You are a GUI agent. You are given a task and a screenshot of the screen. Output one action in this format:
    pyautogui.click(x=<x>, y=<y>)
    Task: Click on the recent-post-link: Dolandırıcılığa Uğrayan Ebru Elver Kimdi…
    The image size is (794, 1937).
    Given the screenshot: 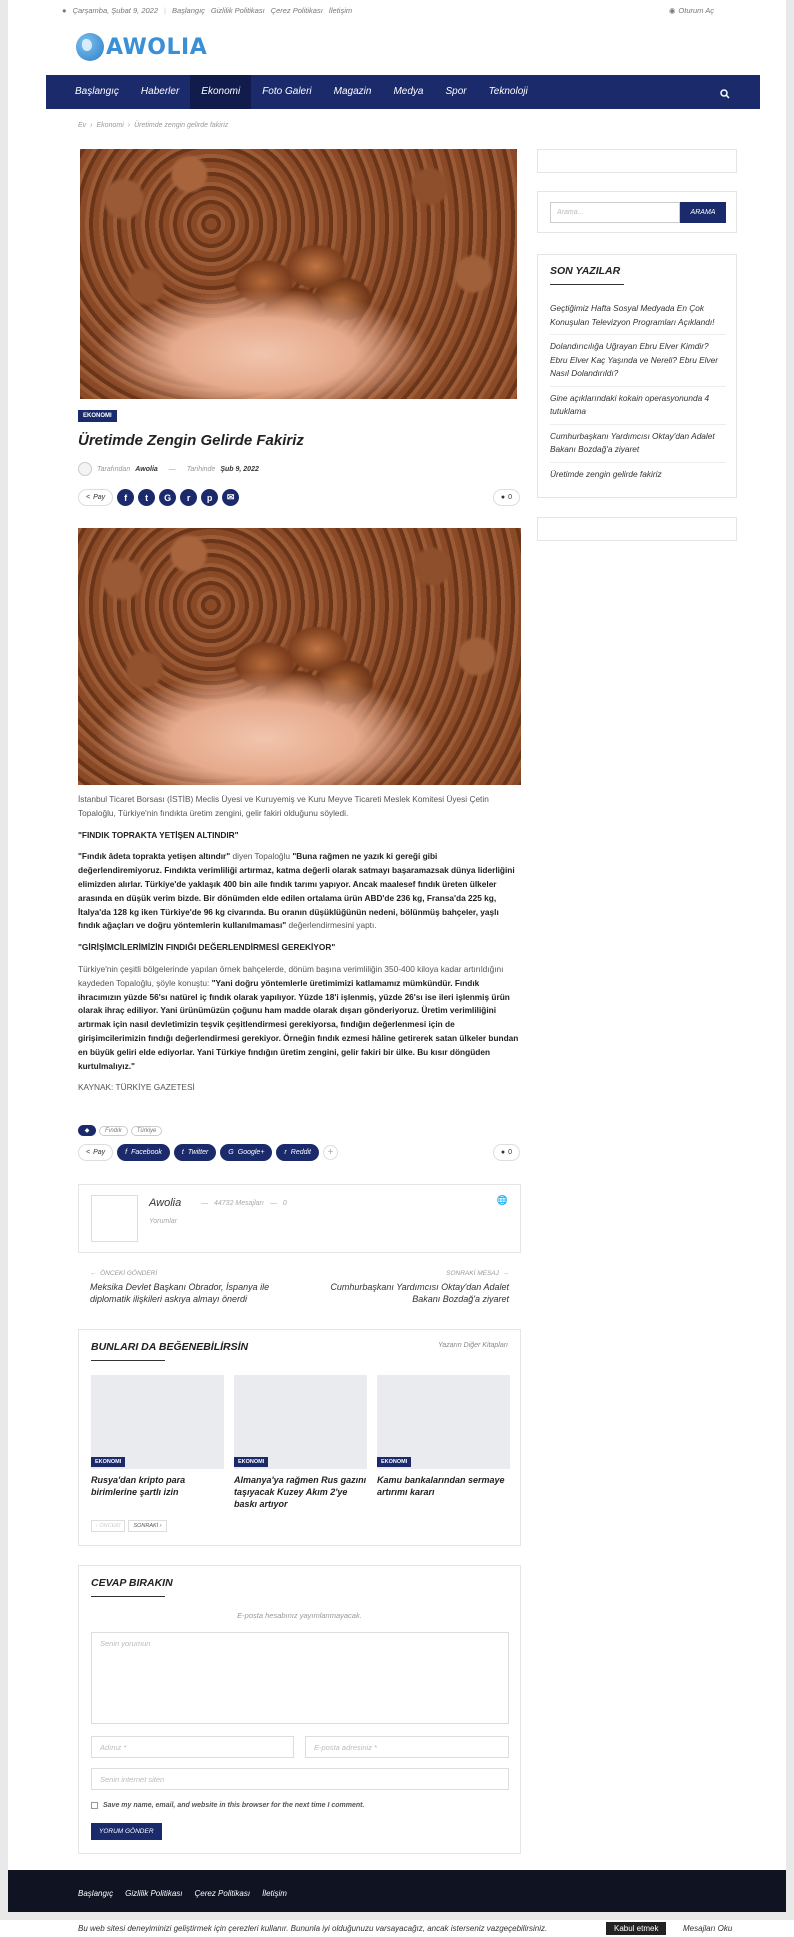 What is the action you would take?
    pyautogui.click(x=638, y=361)
    